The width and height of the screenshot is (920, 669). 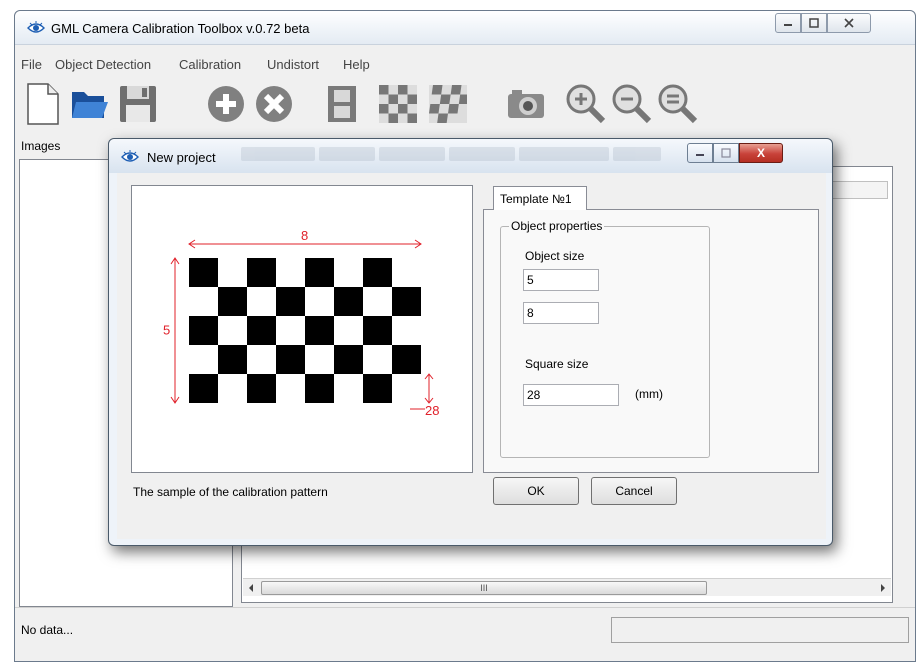 I want to click on open-button, so click(x=90, y=104).